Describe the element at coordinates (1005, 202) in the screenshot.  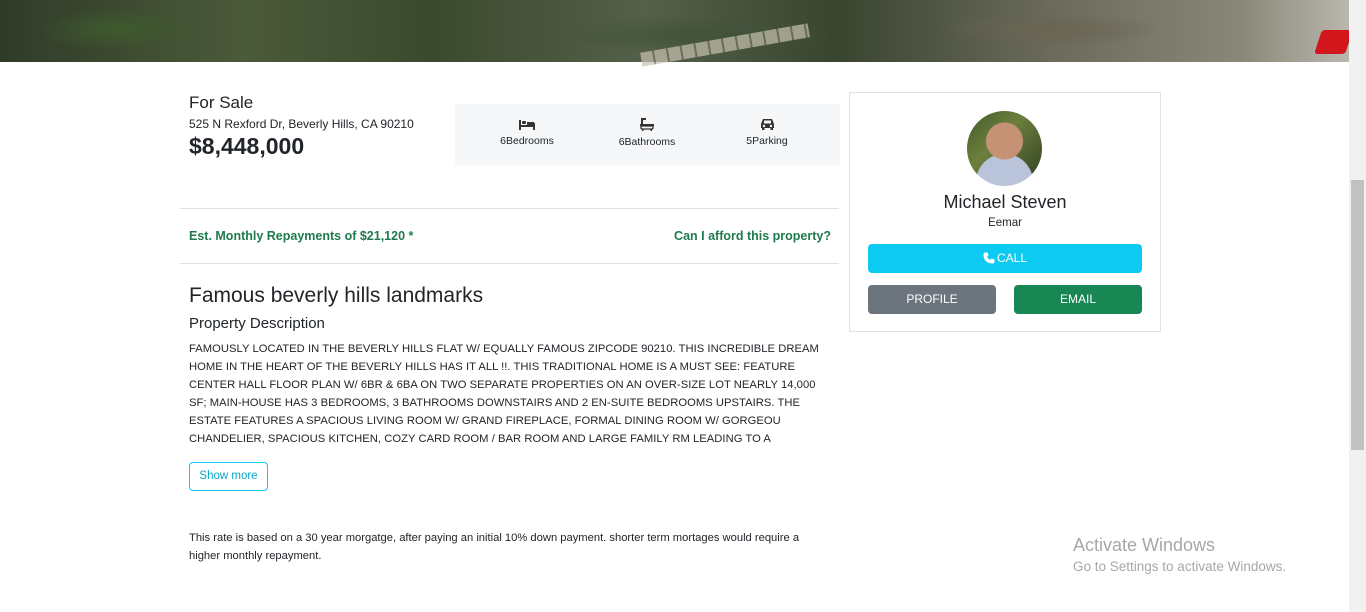
I see `agent-name: Michael Steven` at that location.